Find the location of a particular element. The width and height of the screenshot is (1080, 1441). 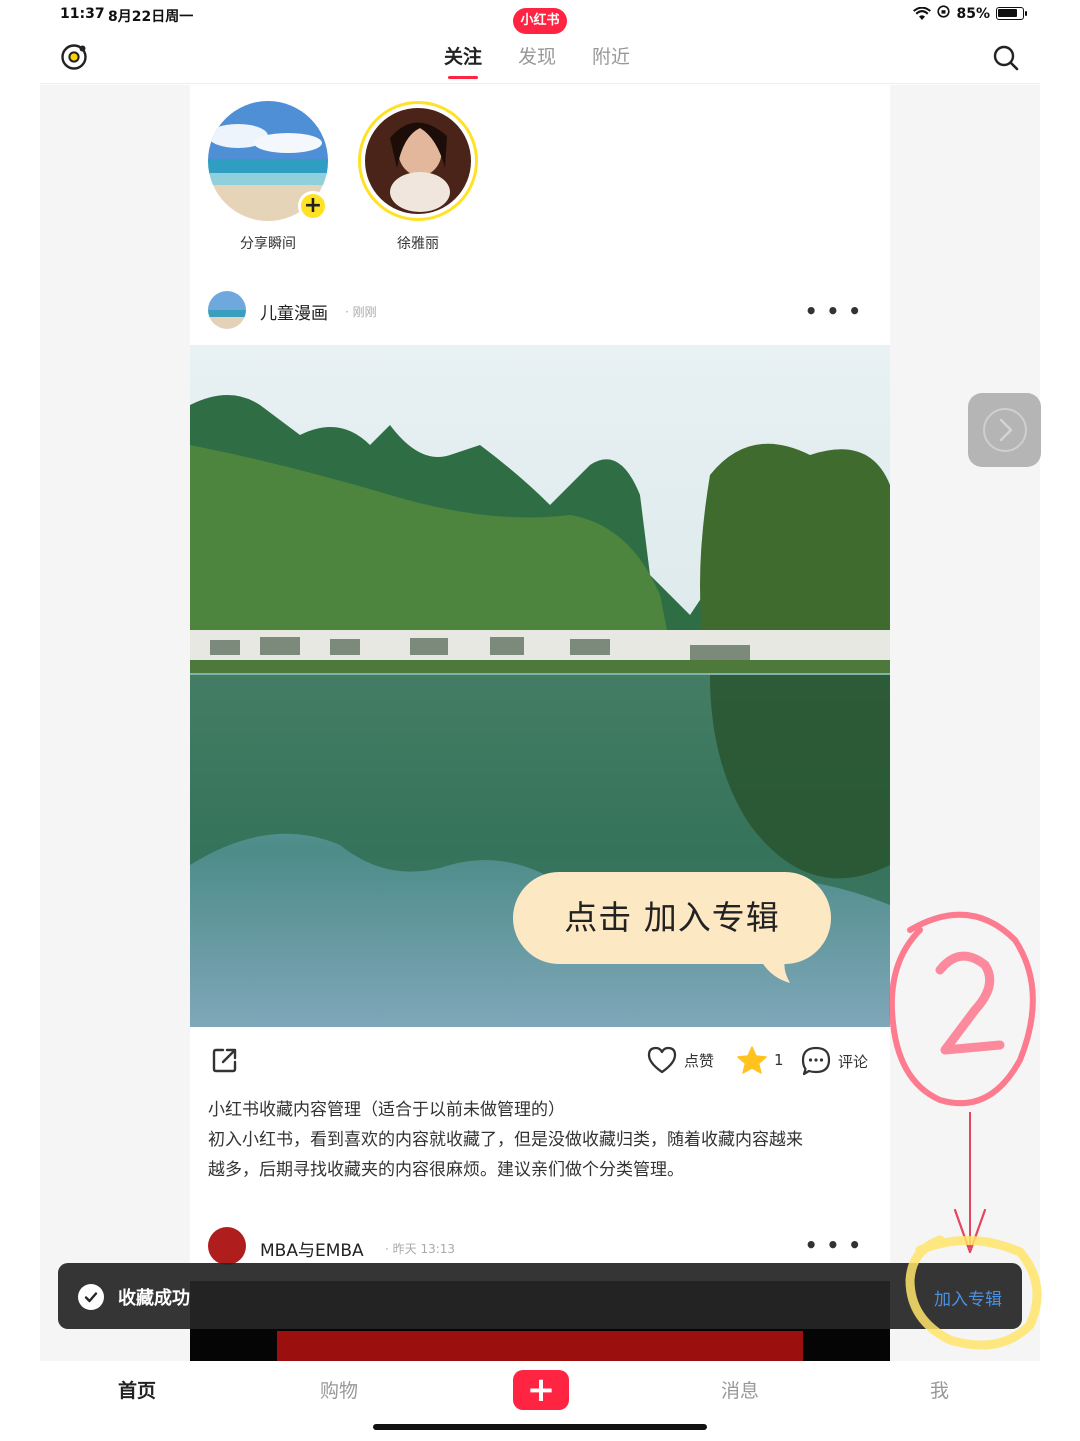

tab-messages: 消息 is located at coordinates (740, 1389).